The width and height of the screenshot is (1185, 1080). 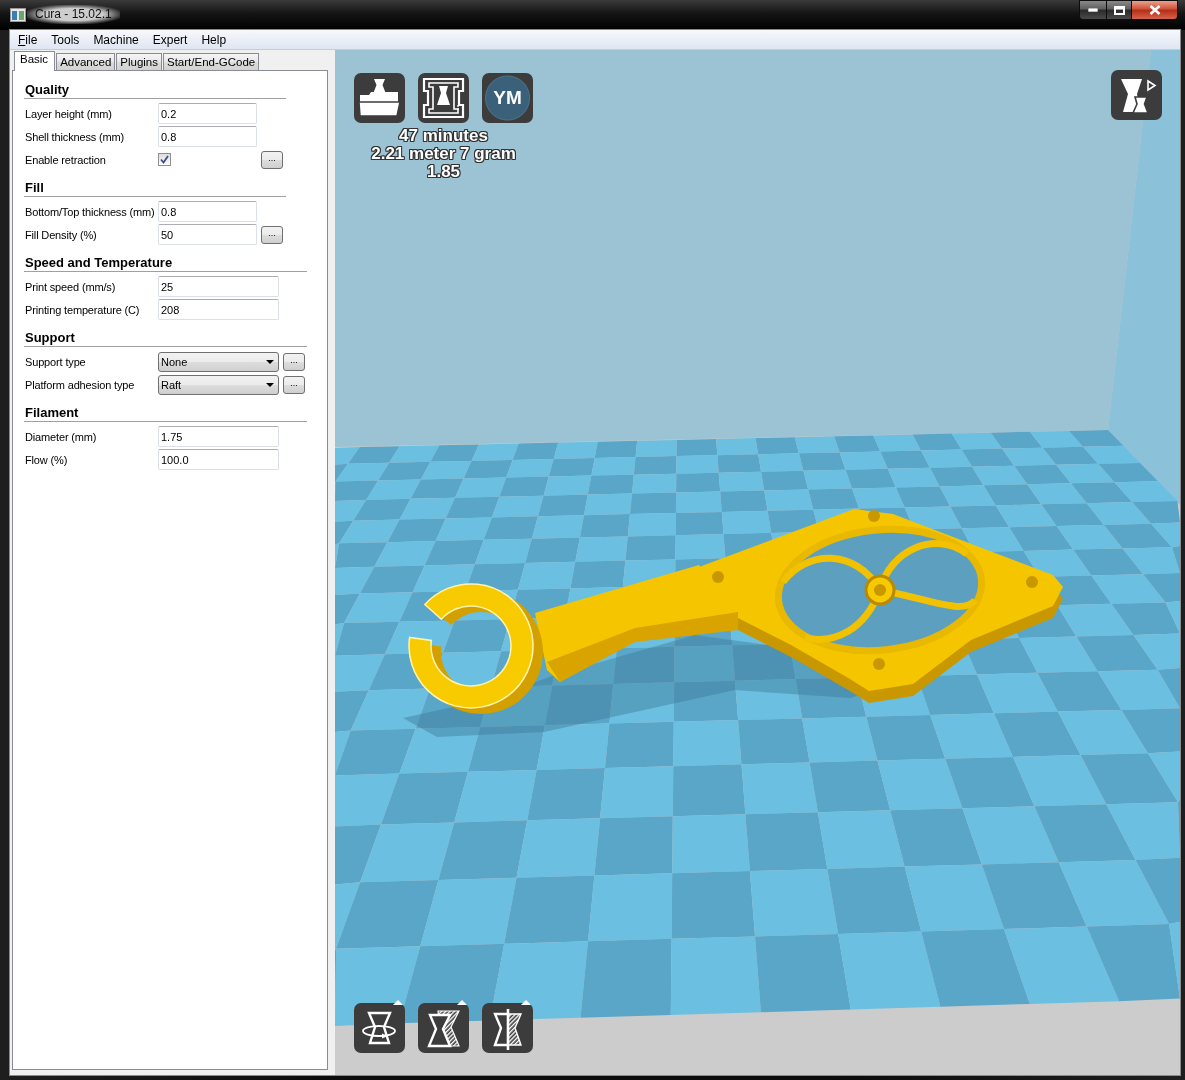 I want to click on print-stats-line: 2.21 meter 7 gram, so click(x=443, y=154).